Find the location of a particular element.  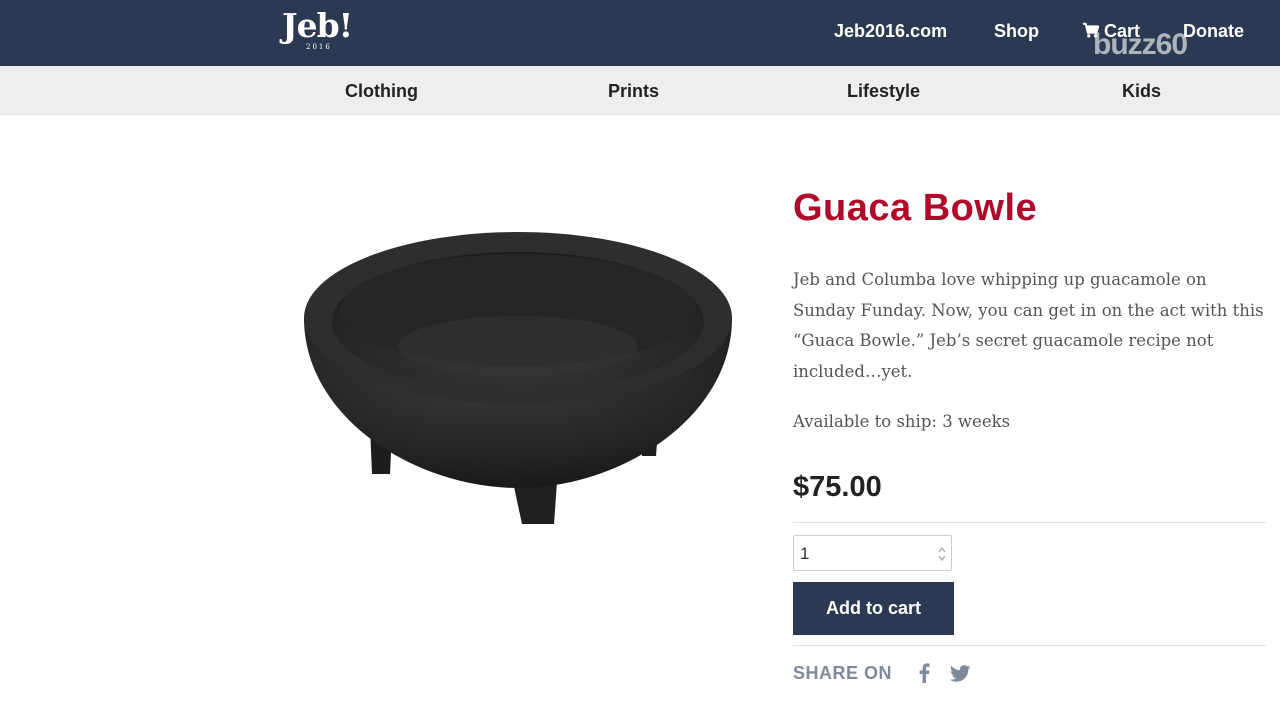

facebook-icon is located at coordinates (924, 673).